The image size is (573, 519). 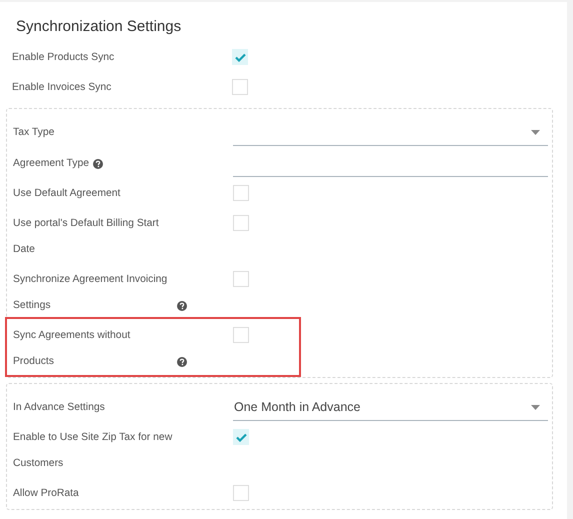 I want to click on section-title: Synchronization Settings, so click(x=98, y=27).